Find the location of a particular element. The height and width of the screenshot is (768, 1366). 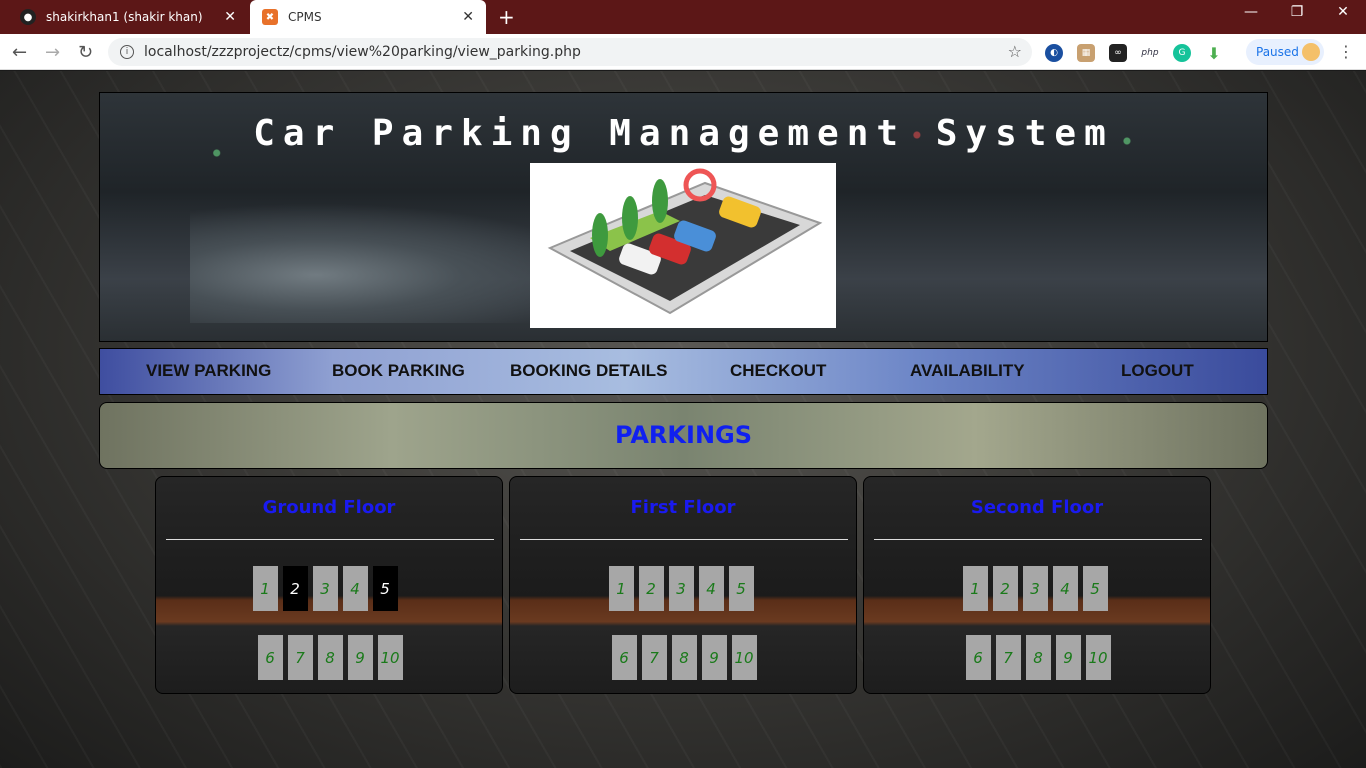

restore-icon: ❐ is located at coordinates (1297, 12).